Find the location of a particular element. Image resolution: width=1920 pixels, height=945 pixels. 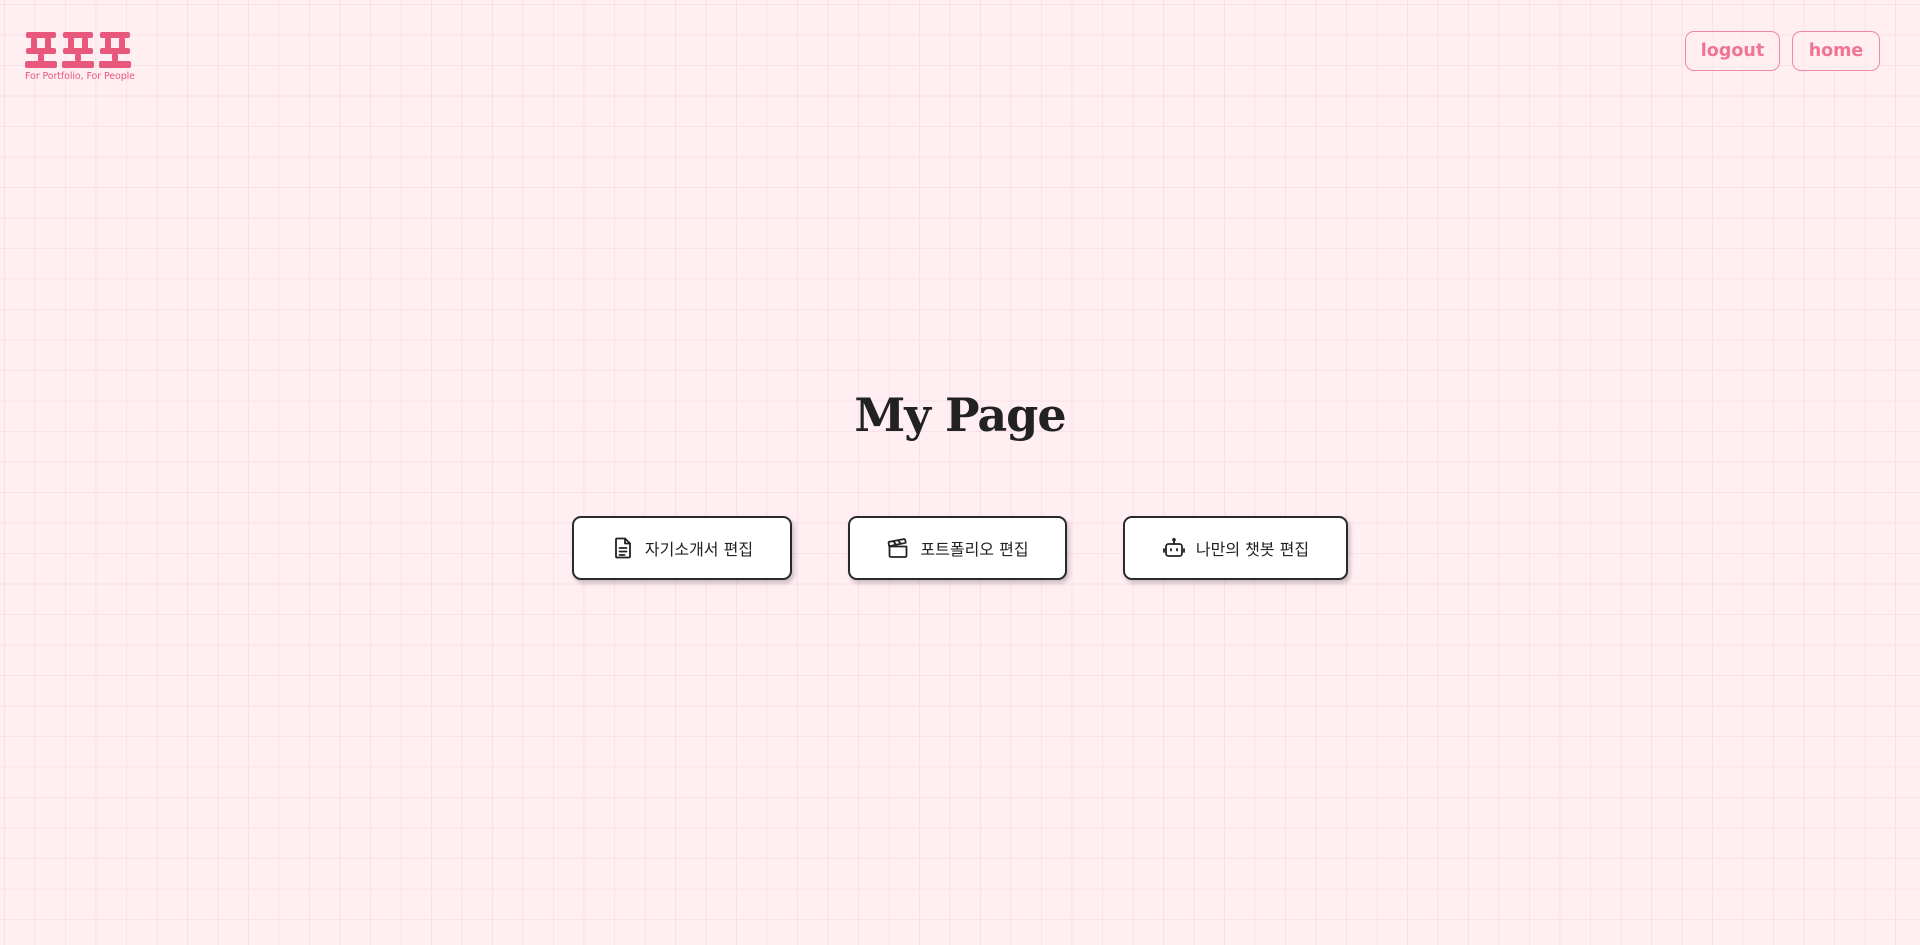

edit-portfolio-button: 포트폴리오 편집 is located at coordinates (957, 548).